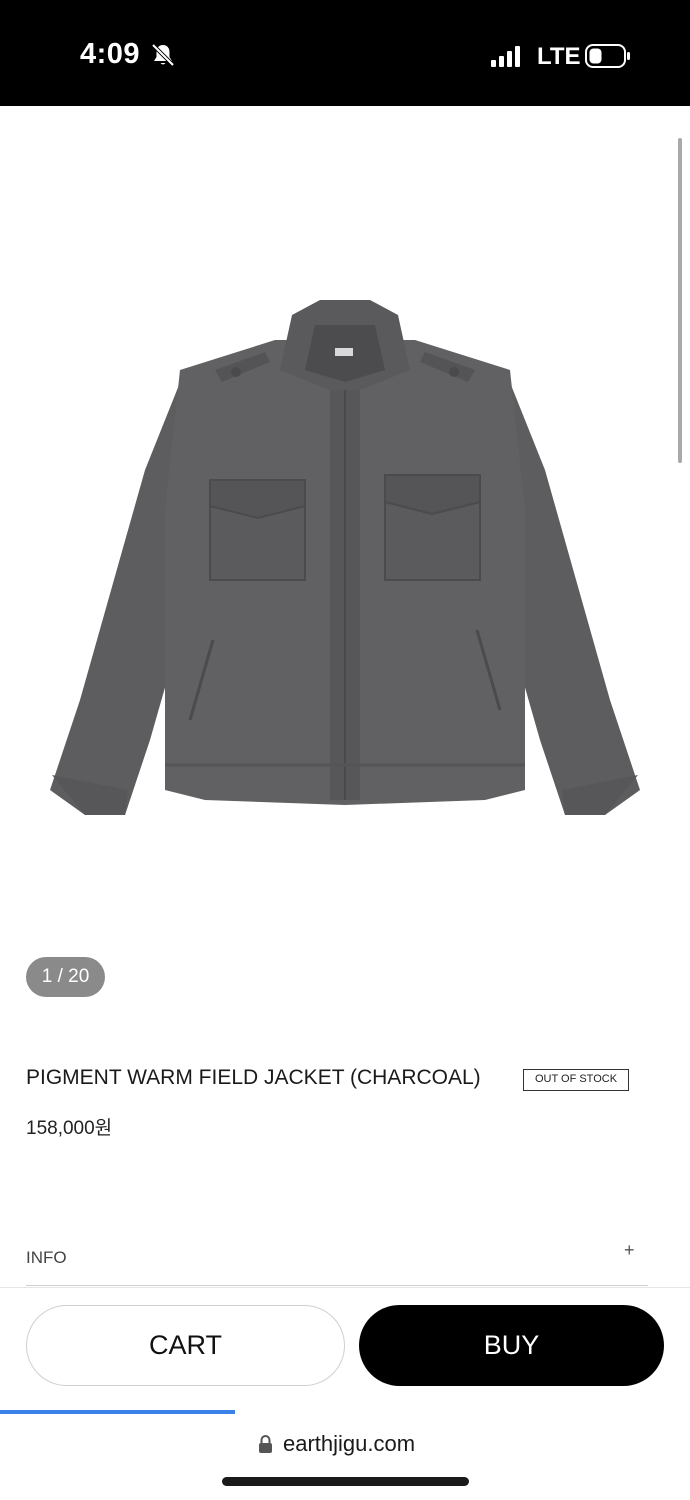 This screenshot has width=690, height=1500. Describe the element at coordinates (559, 56) in the screenshot. I see `network-label: LTE` at that location.